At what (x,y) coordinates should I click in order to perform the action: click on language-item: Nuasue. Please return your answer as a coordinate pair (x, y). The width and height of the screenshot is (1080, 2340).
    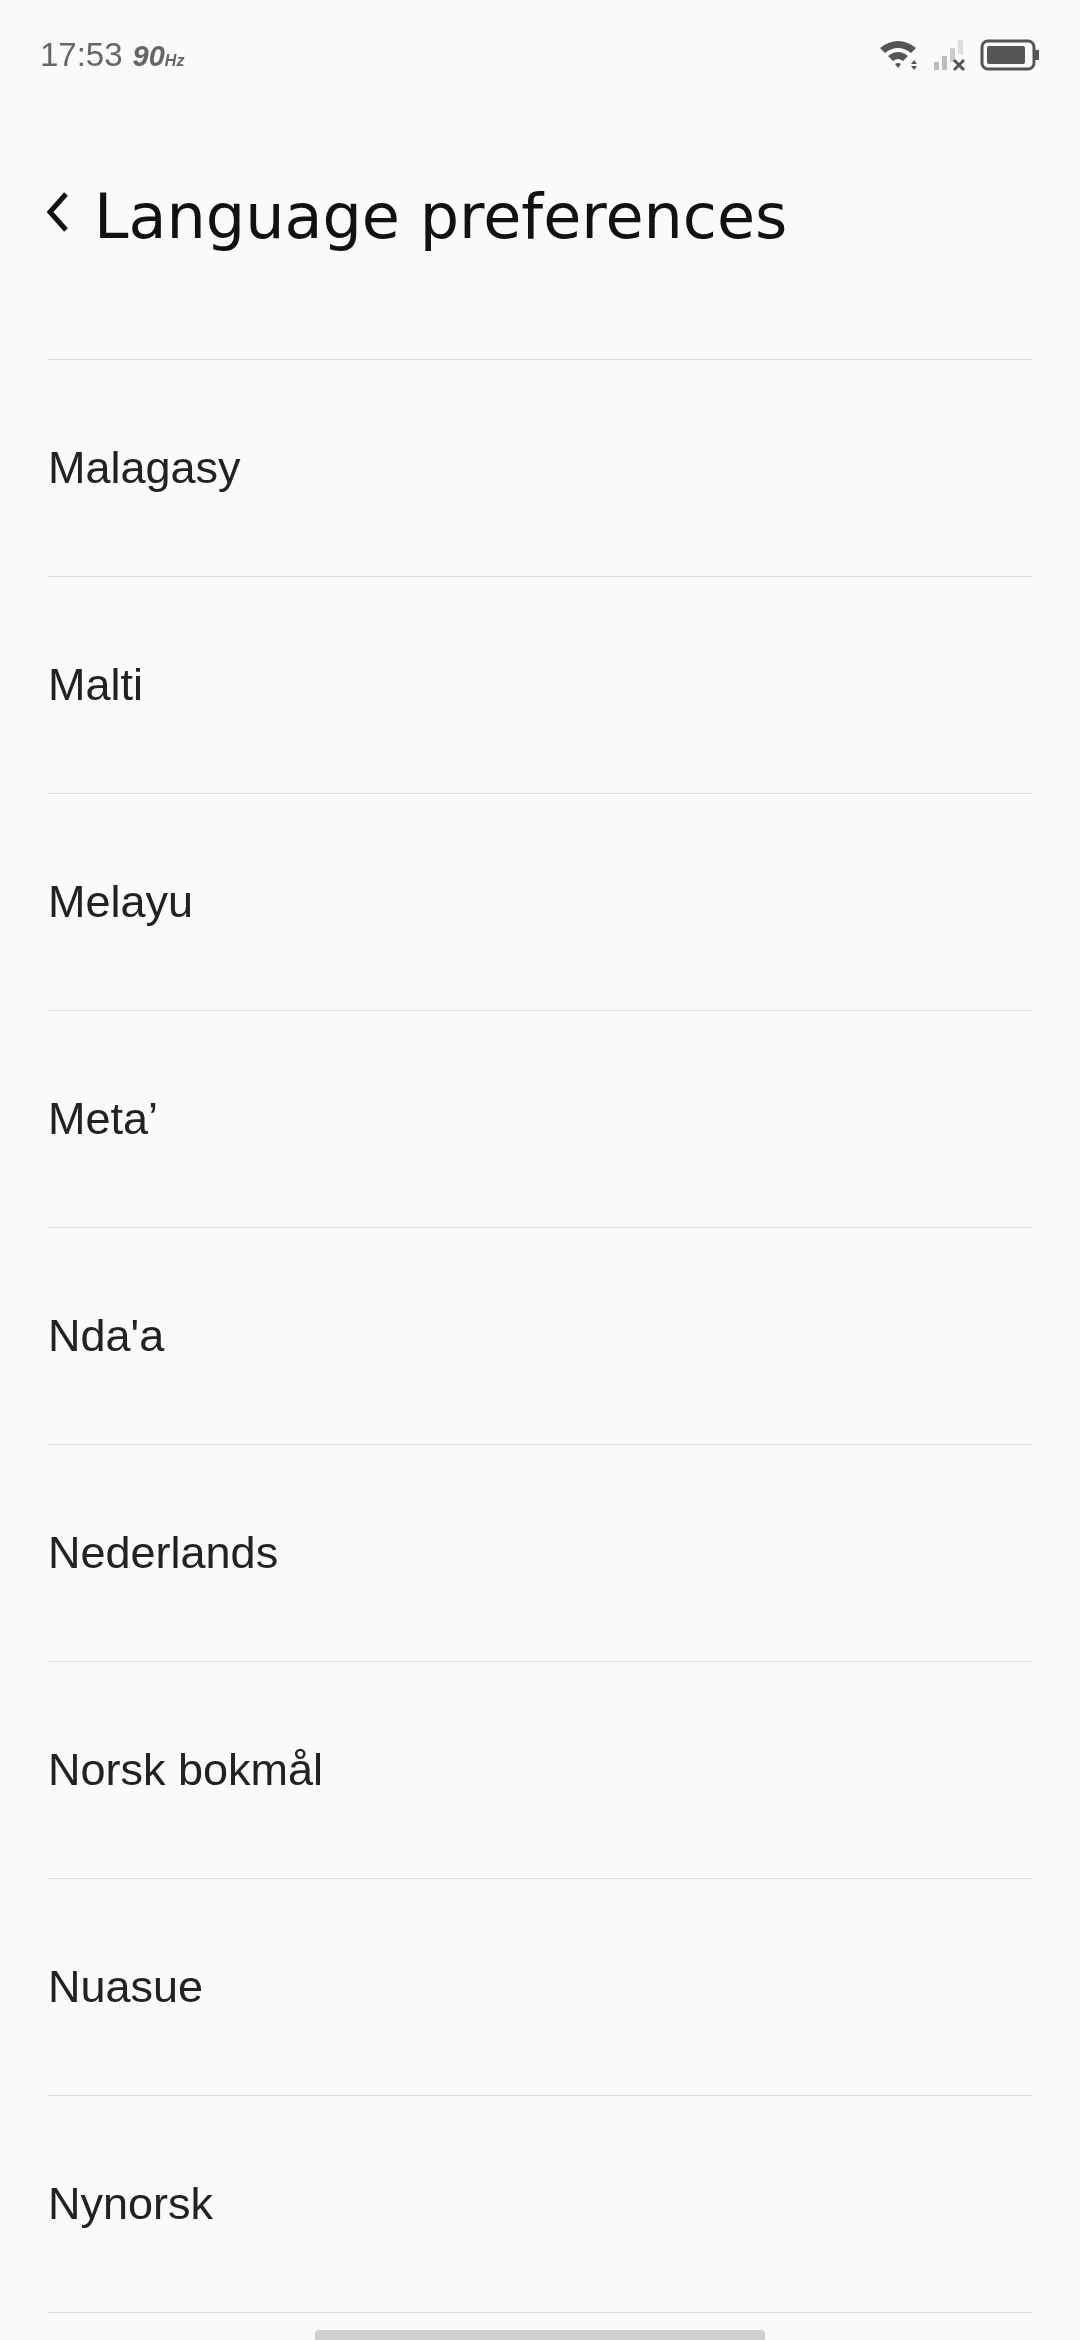
    Looking at the image, I should click on (540, 1987).